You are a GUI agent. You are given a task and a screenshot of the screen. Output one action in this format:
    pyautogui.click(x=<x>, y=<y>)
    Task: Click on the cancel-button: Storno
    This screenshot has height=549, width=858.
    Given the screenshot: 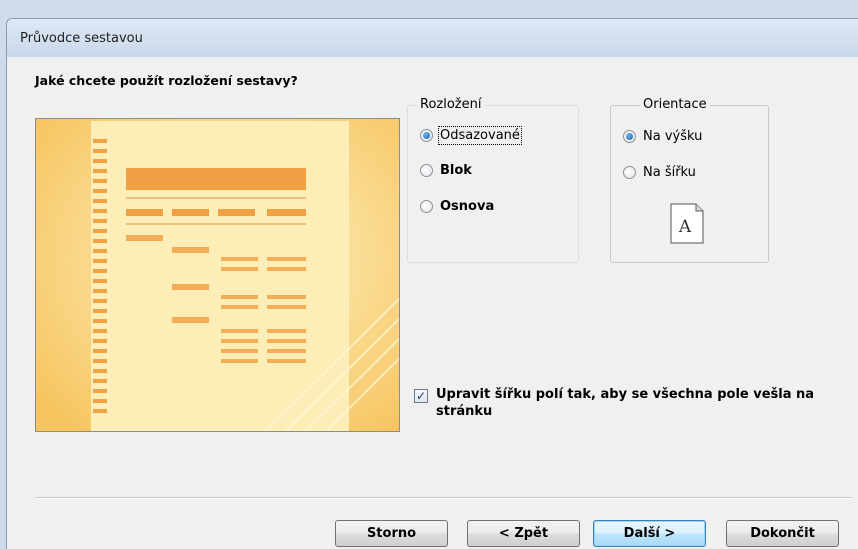 What is the action you would take?
    pyautogui.click(x=391, y=533)
    